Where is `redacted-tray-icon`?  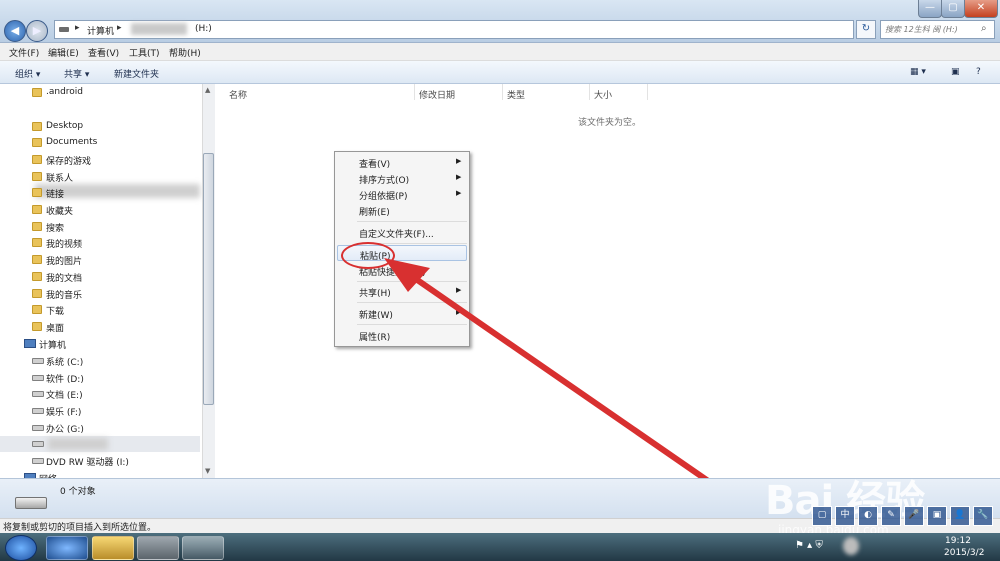 redacted-tray-icon is located at coordinates (851, 546).